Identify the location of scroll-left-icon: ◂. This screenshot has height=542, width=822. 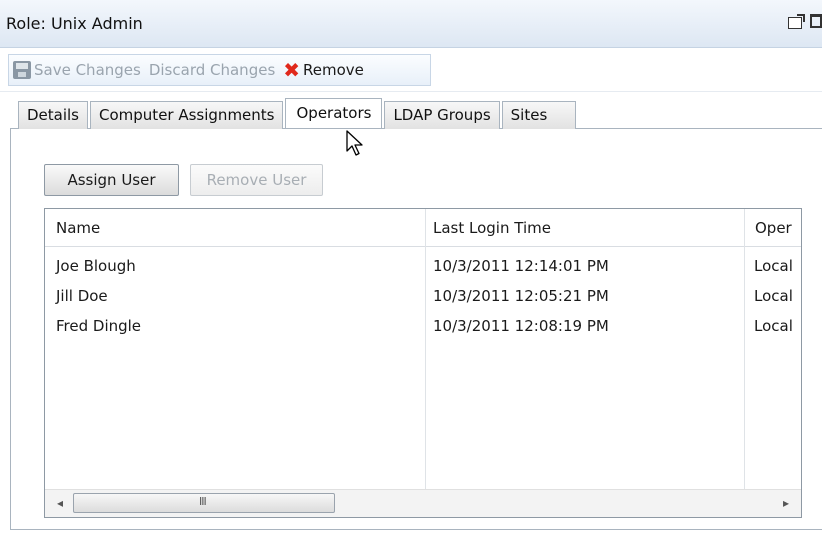
(60, 503).